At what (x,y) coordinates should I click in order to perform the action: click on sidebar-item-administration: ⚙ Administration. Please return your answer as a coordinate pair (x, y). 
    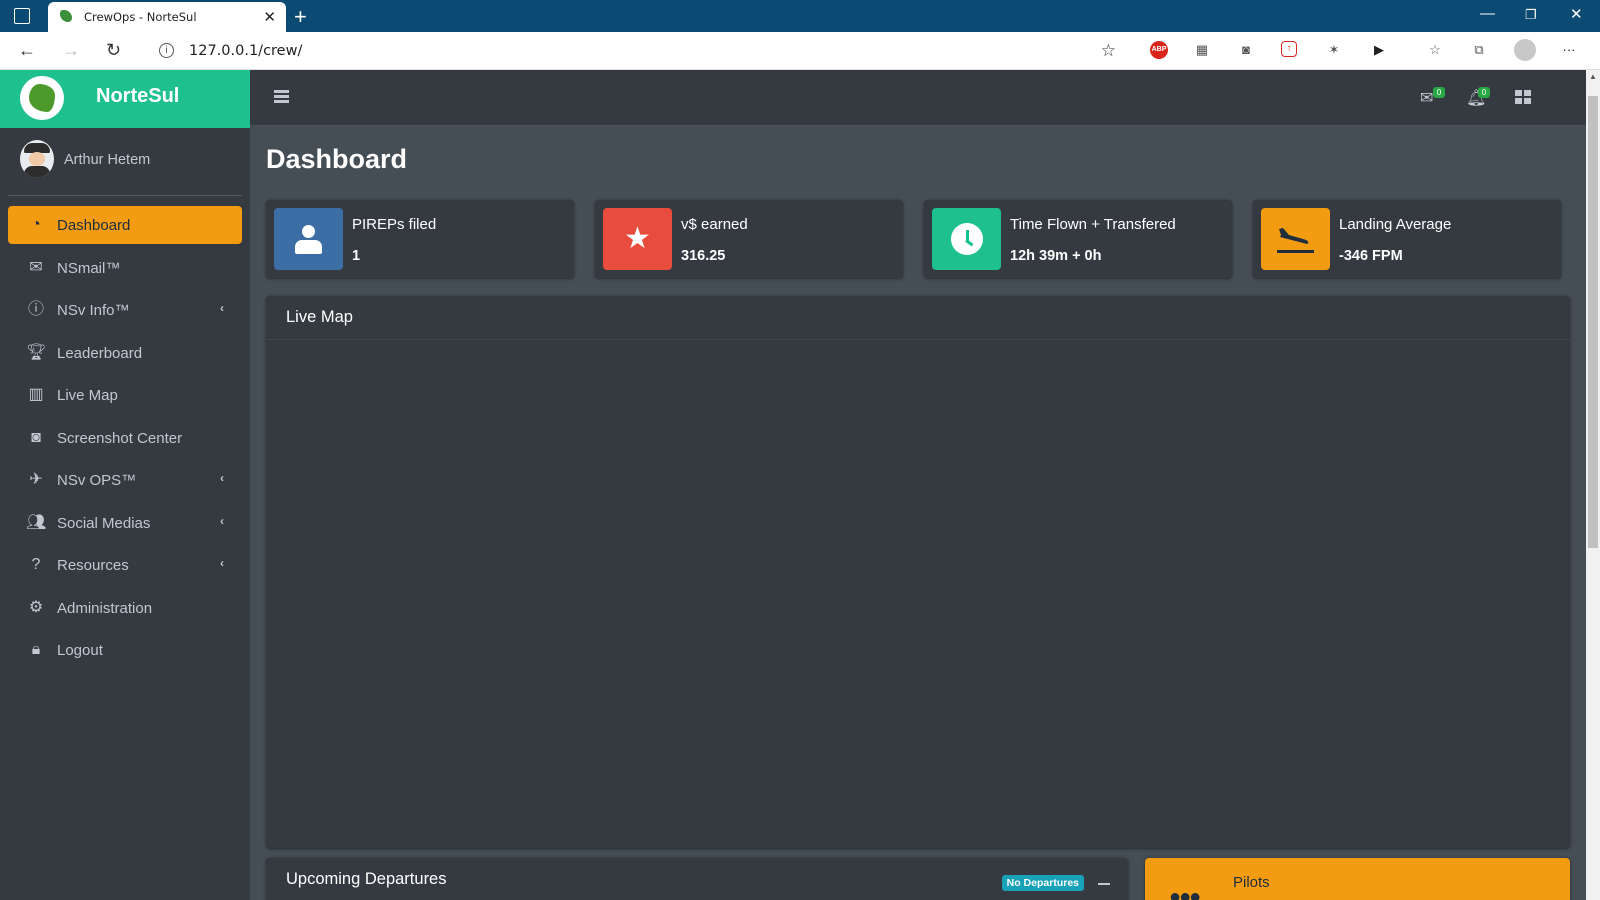
    Looking at the image, I should click on (125, 608).